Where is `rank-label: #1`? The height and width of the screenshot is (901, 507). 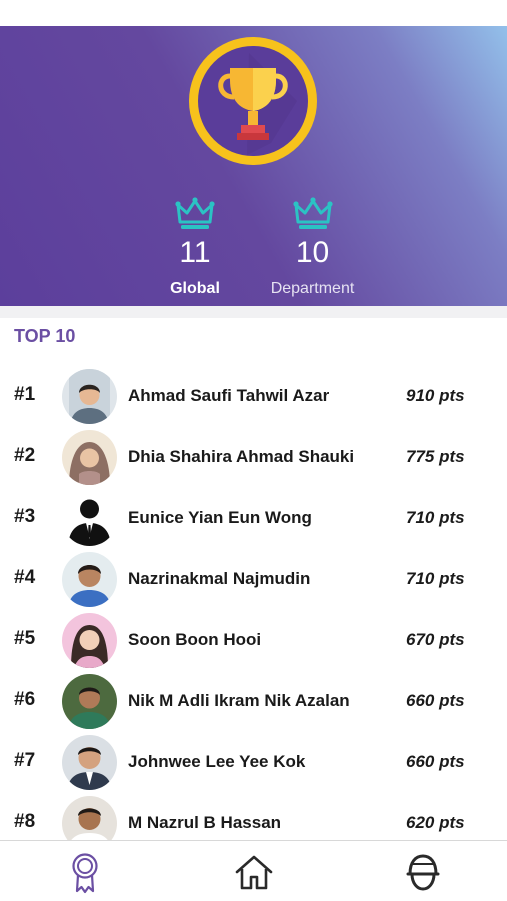
rank-label: #1 is located at coordinates (25, 394).